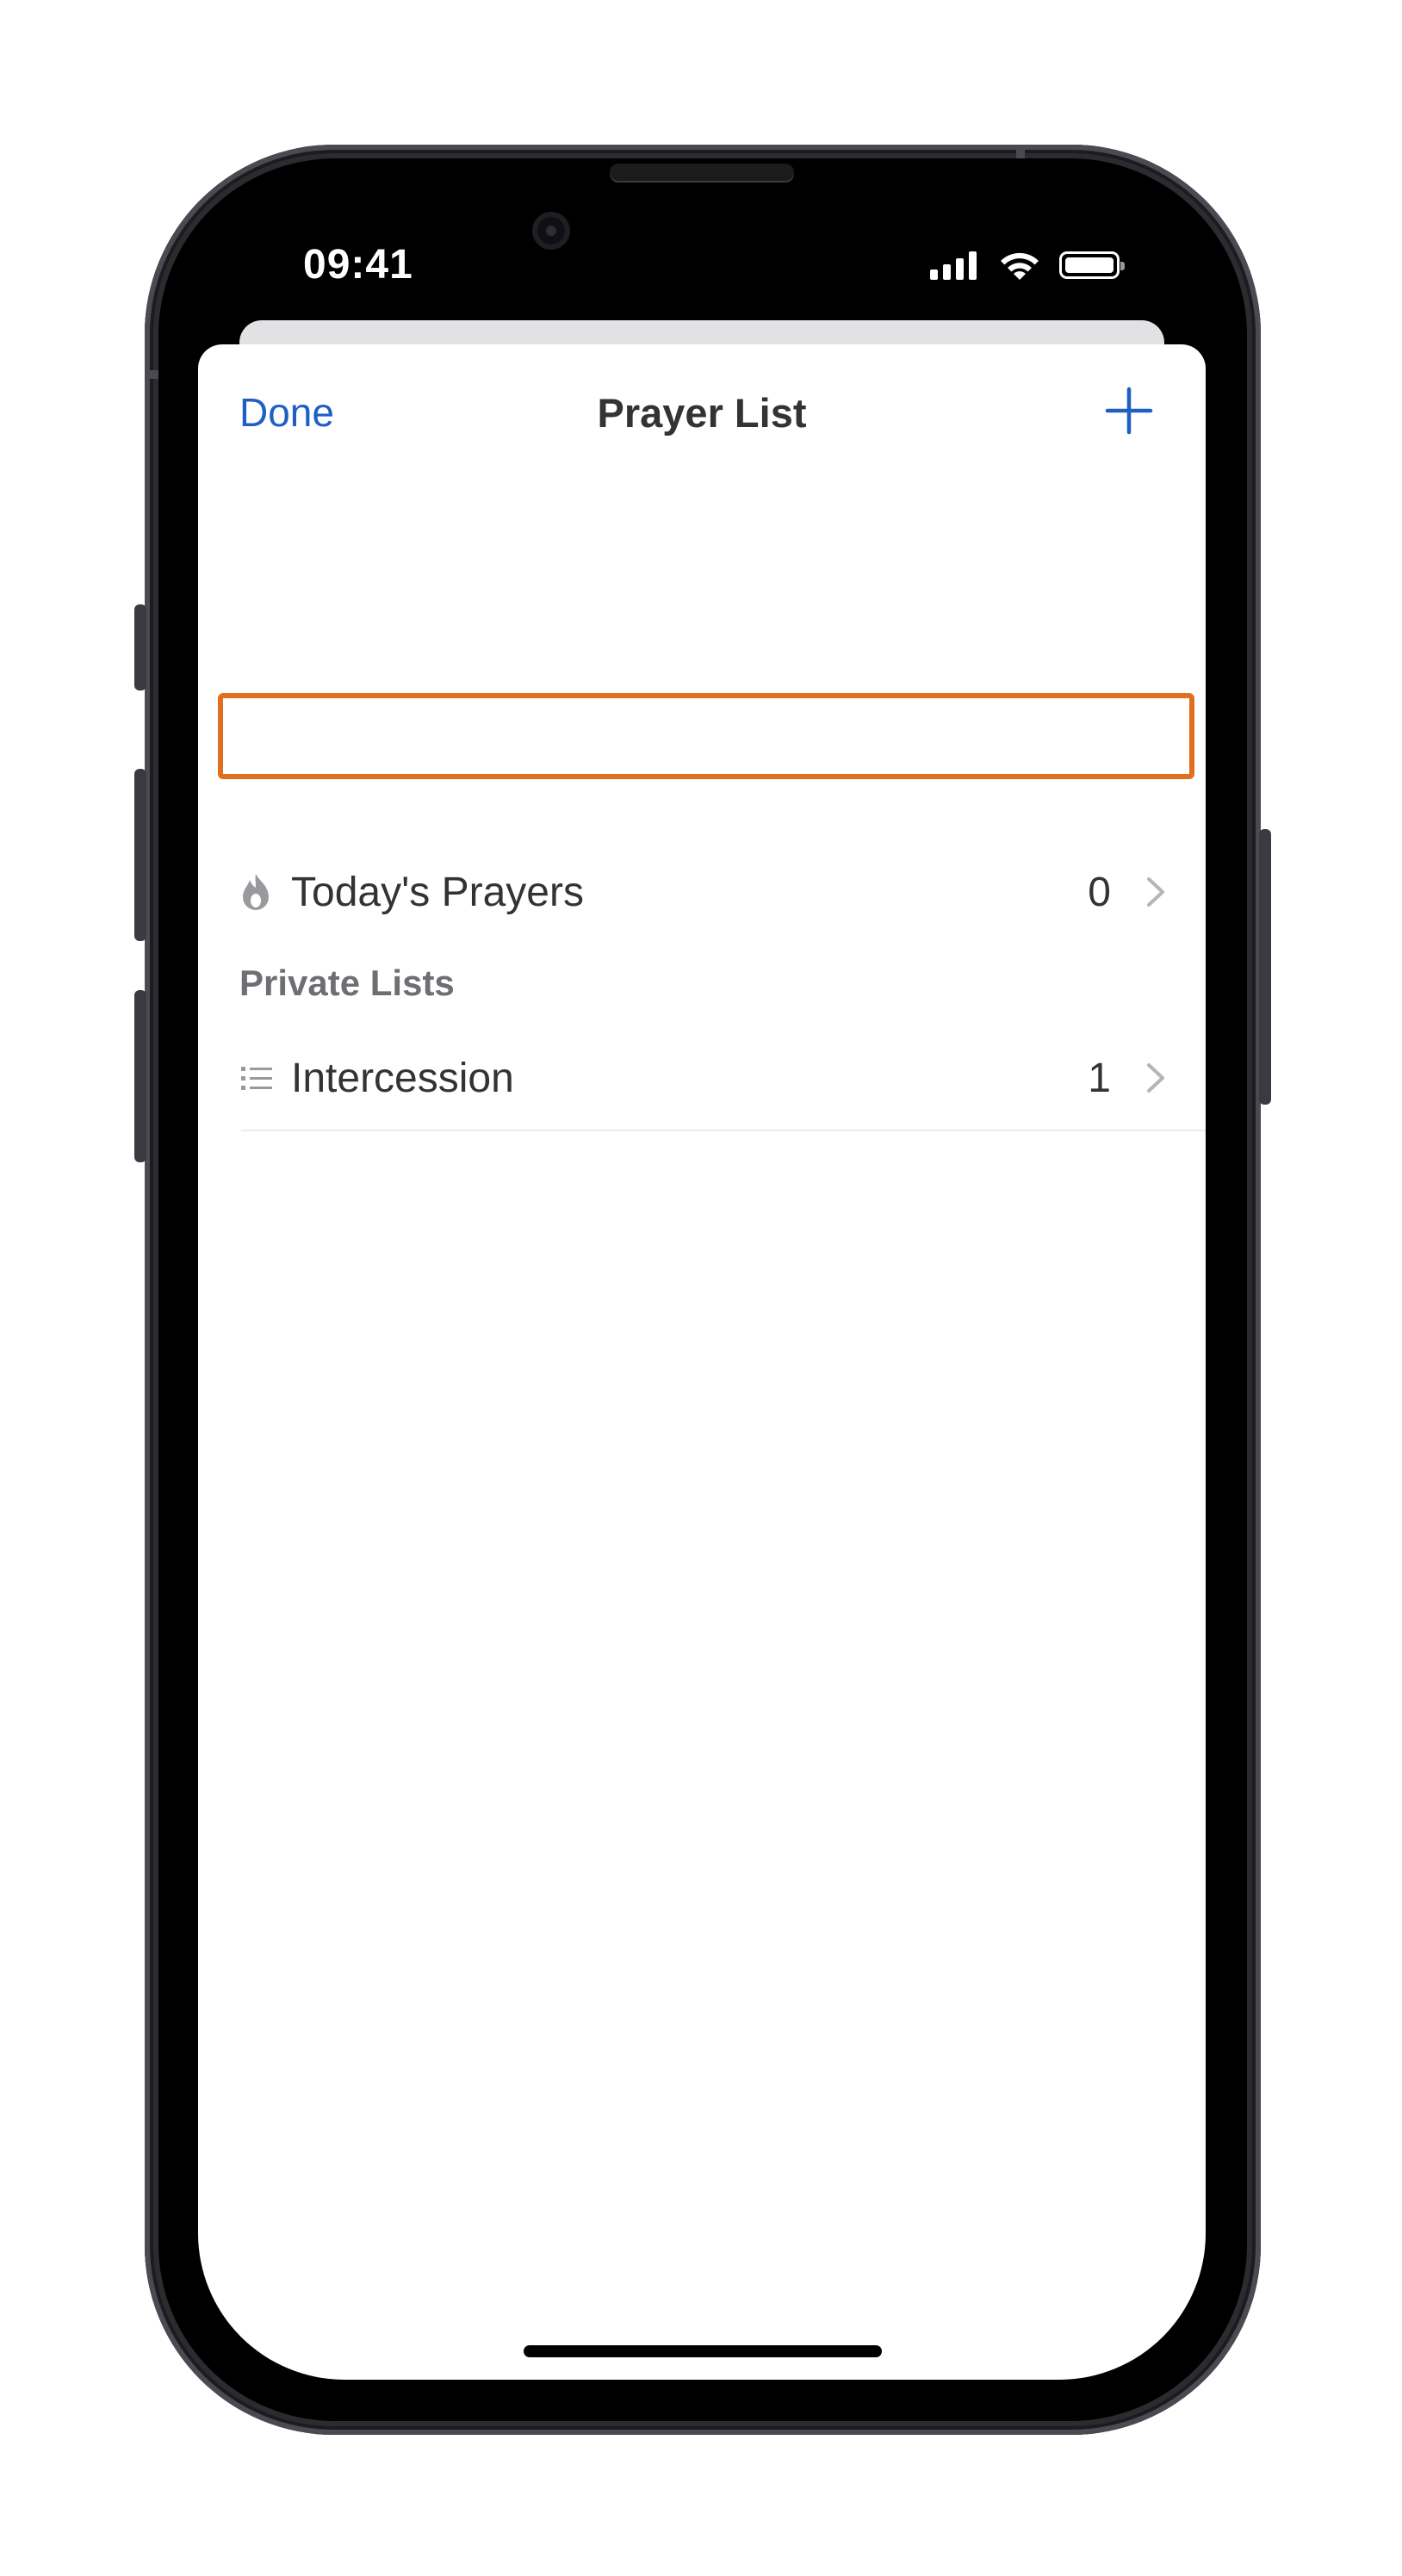  Describe the element at coordinates (702, 172) in the screenshot. I see `earpiece-speaker` at that location.